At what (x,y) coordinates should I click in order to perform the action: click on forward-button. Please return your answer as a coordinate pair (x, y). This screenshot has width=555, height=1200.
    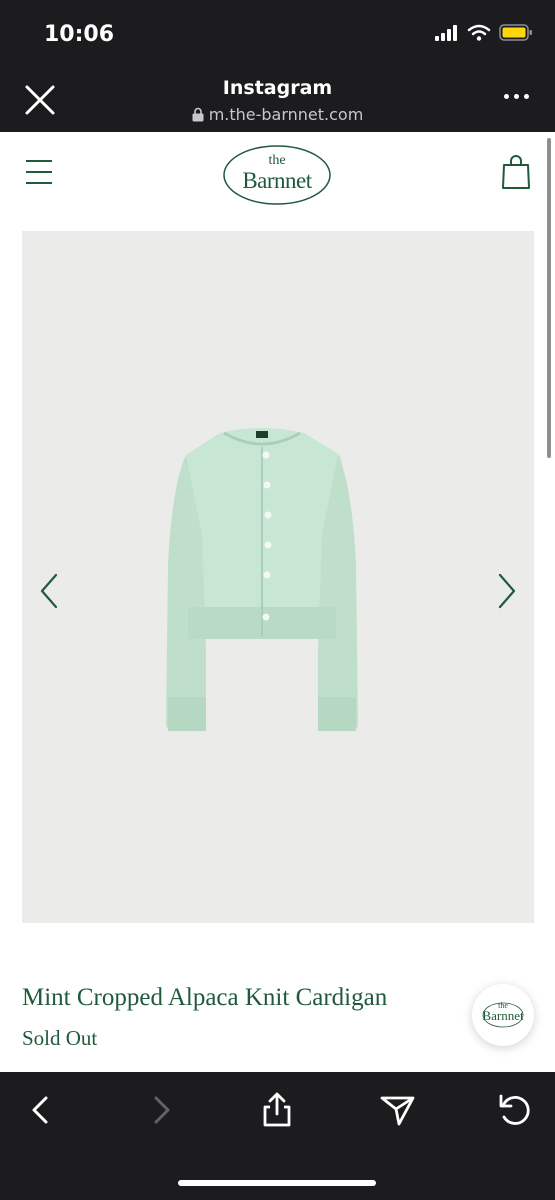
    Looking at the image, I should click on (160, 1110).